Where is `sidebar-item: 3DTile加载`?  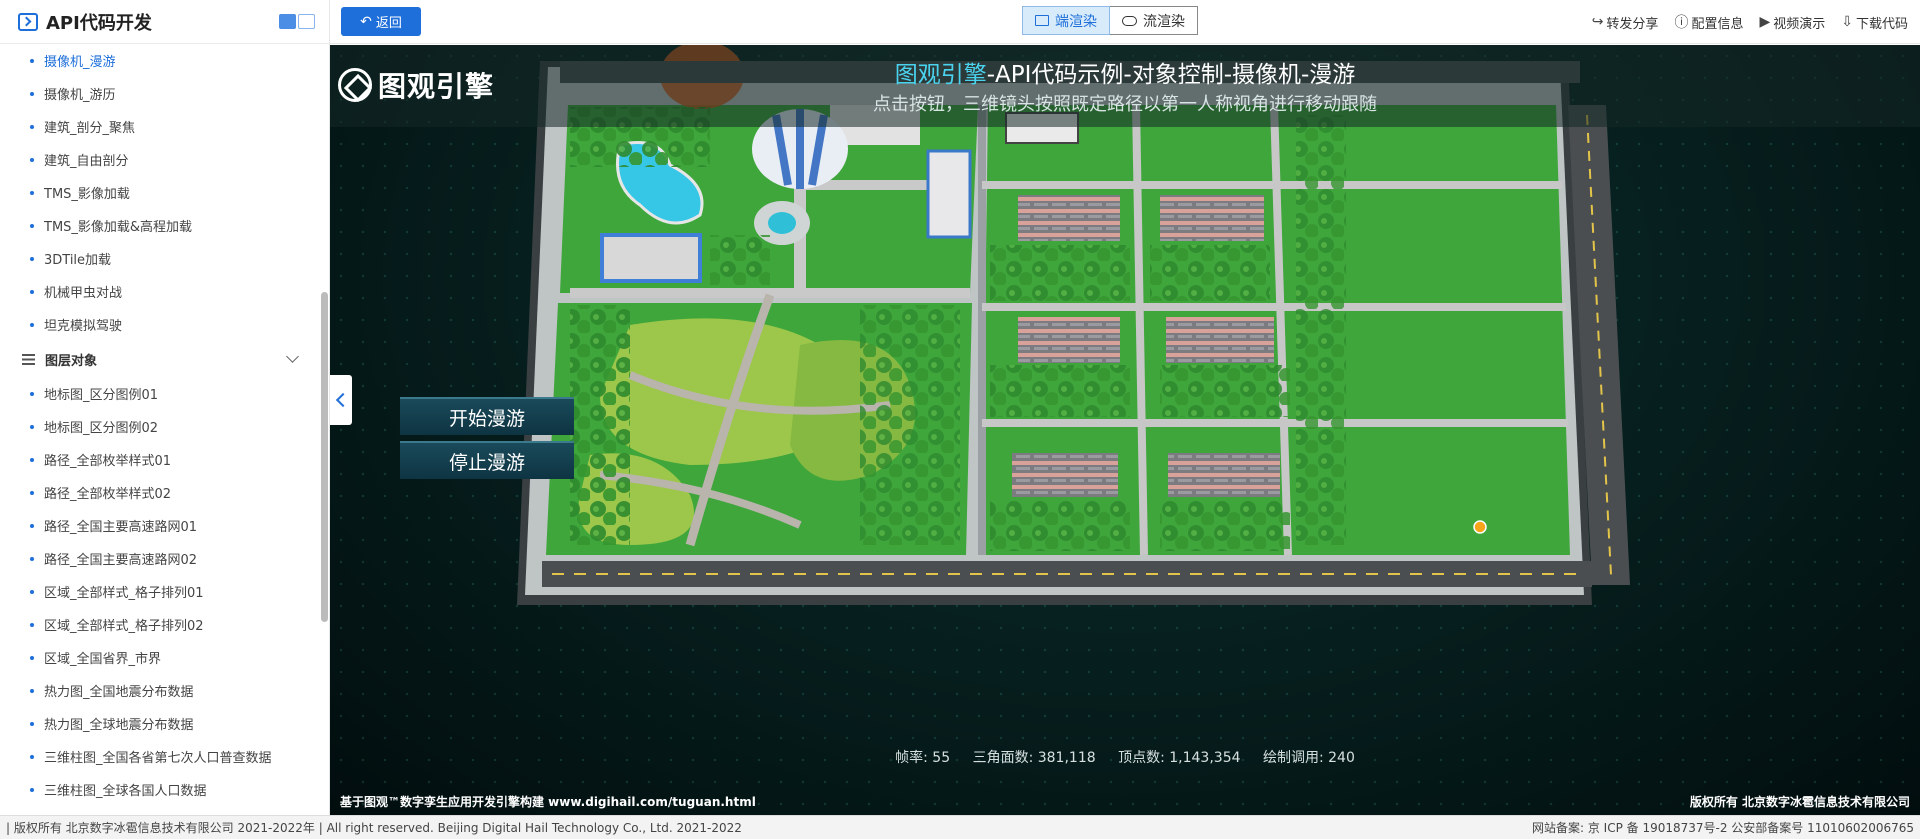
sidebar-item: 3DTile加载 is located at coordinates (159, 258).